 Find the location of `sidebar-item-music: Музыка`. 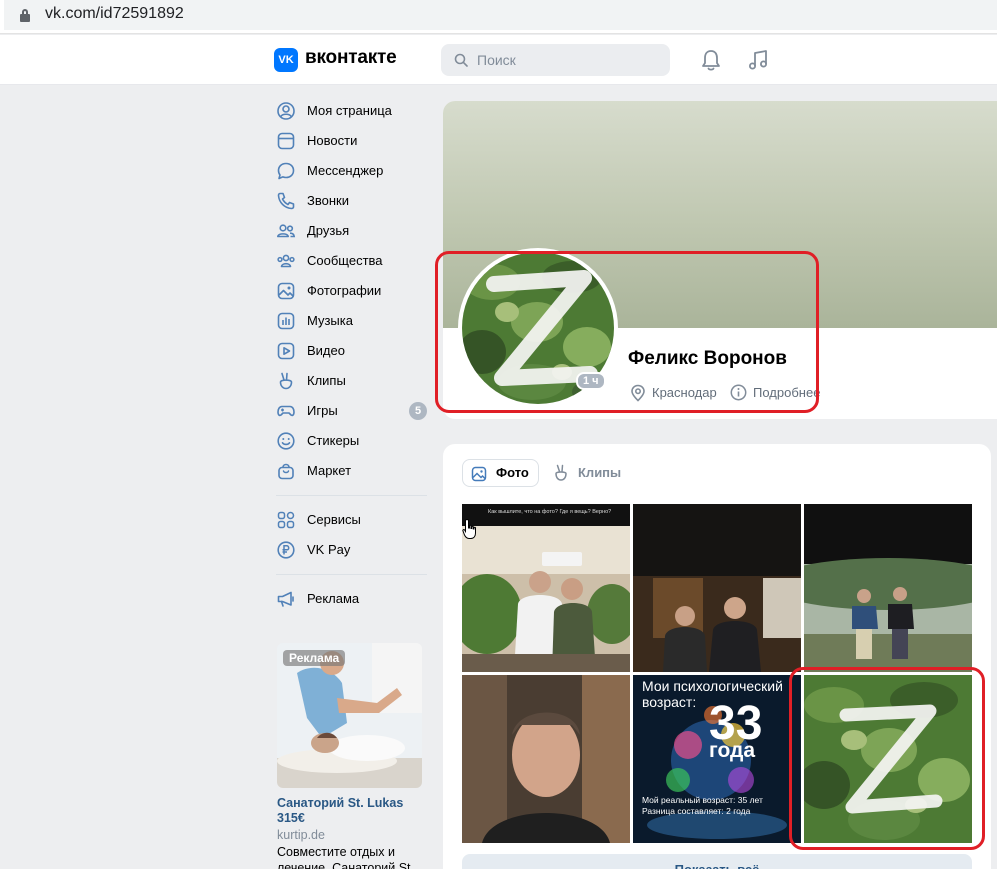

sidebar-item-music: Музыка is located at coordinates (356, 321).